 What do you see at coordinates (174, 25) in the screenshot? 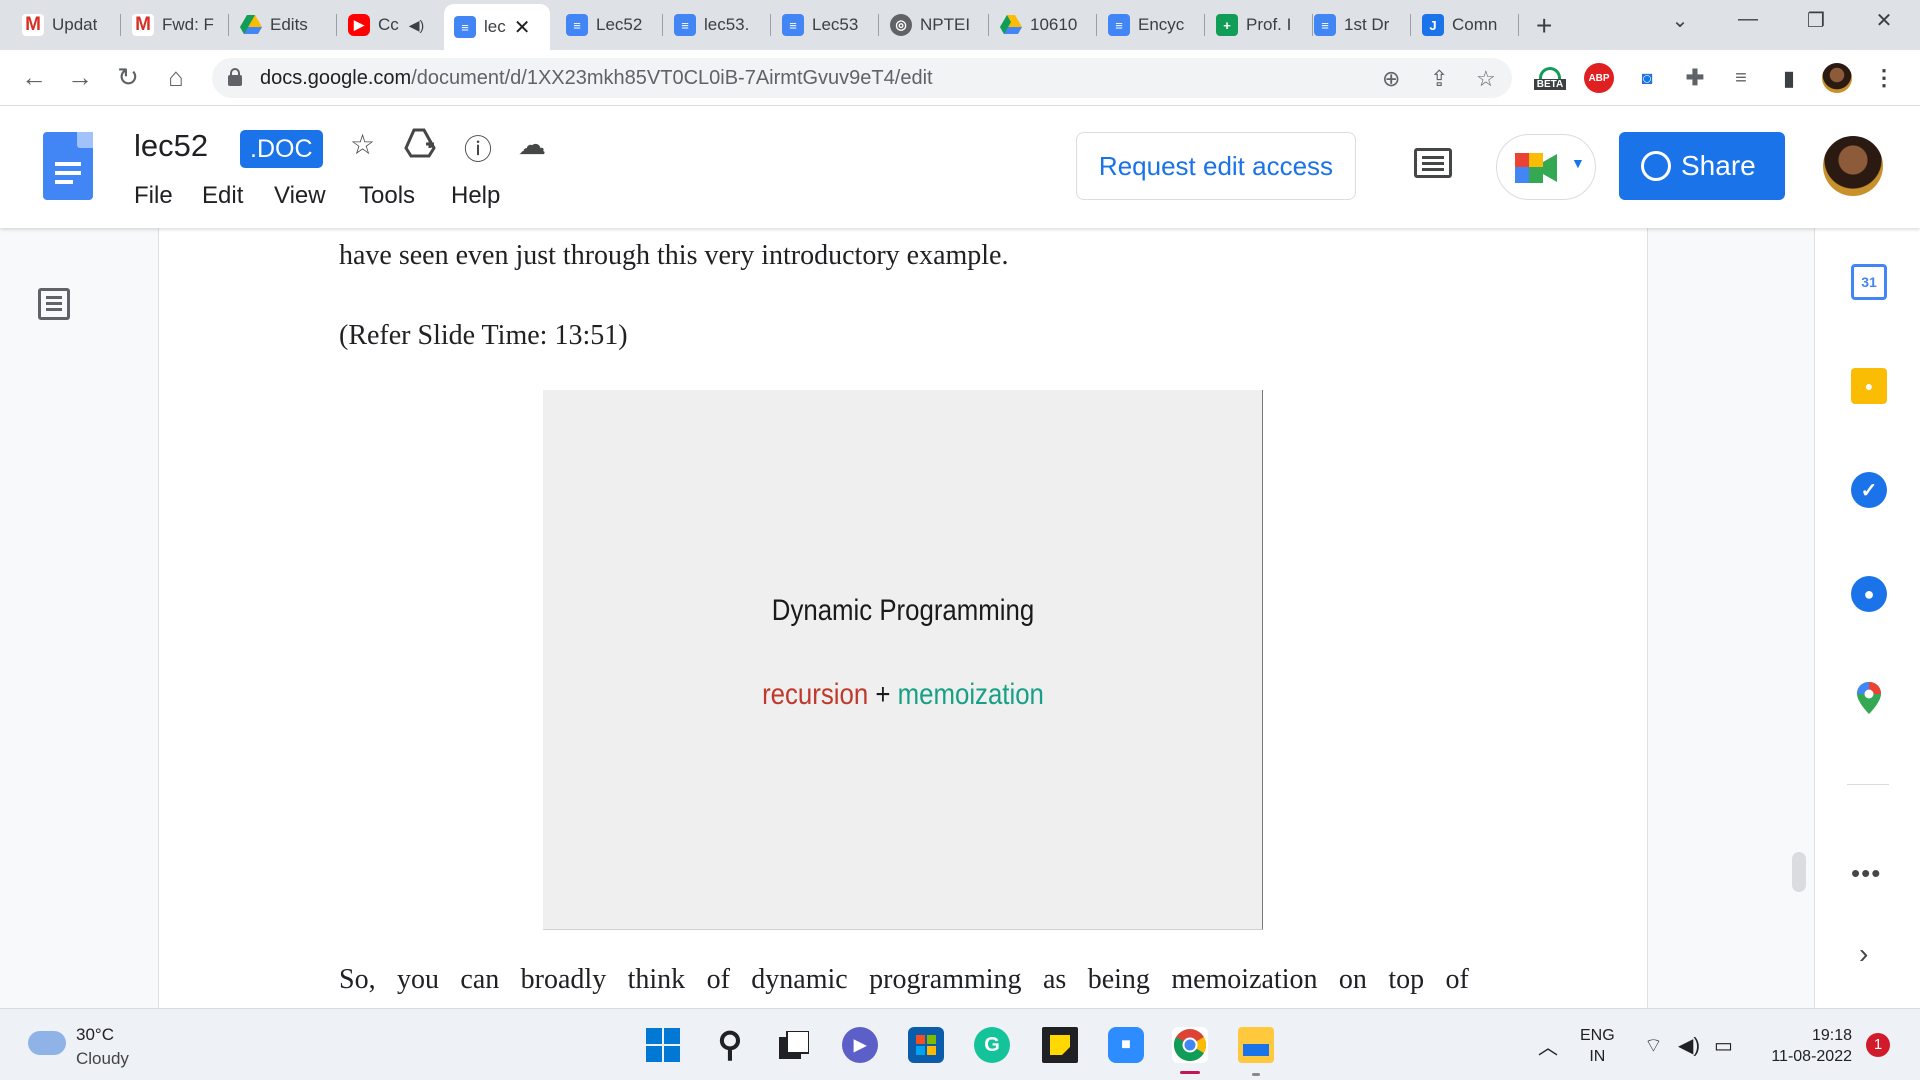
I see `tab: M Fwd: F` at bounding box center [174, 25].